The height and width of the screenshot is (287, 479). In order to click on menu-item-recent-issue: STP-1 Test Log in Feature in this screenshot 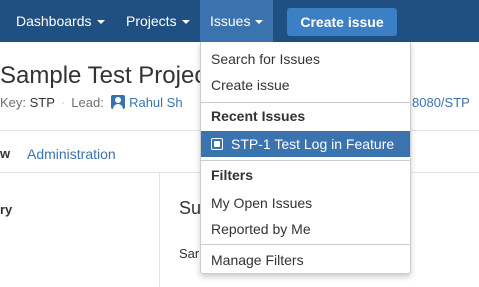, I will do `click(305, 144)`.